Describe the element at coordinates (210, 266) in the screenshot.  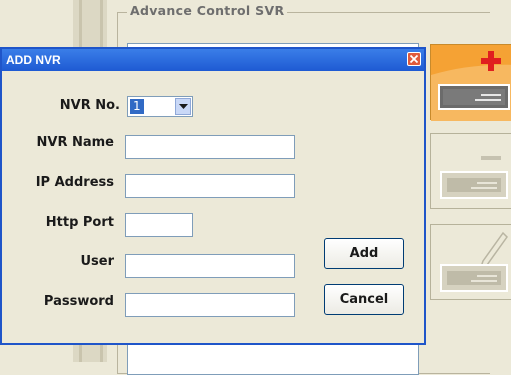
I see `user-field` at that location.